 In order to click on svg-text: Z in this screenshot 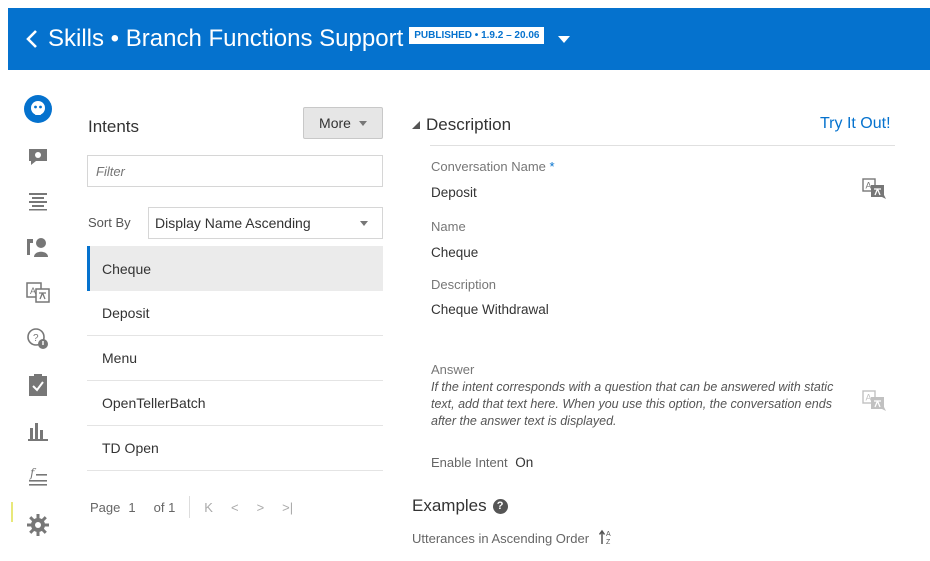, I will do `click(608, 542)`.